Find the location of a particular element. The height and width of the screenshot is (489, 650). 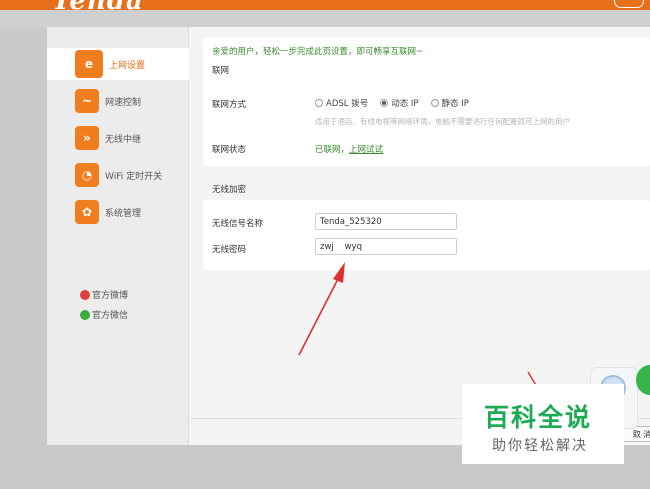

wechat-icon is located at coordinates (85, 314).